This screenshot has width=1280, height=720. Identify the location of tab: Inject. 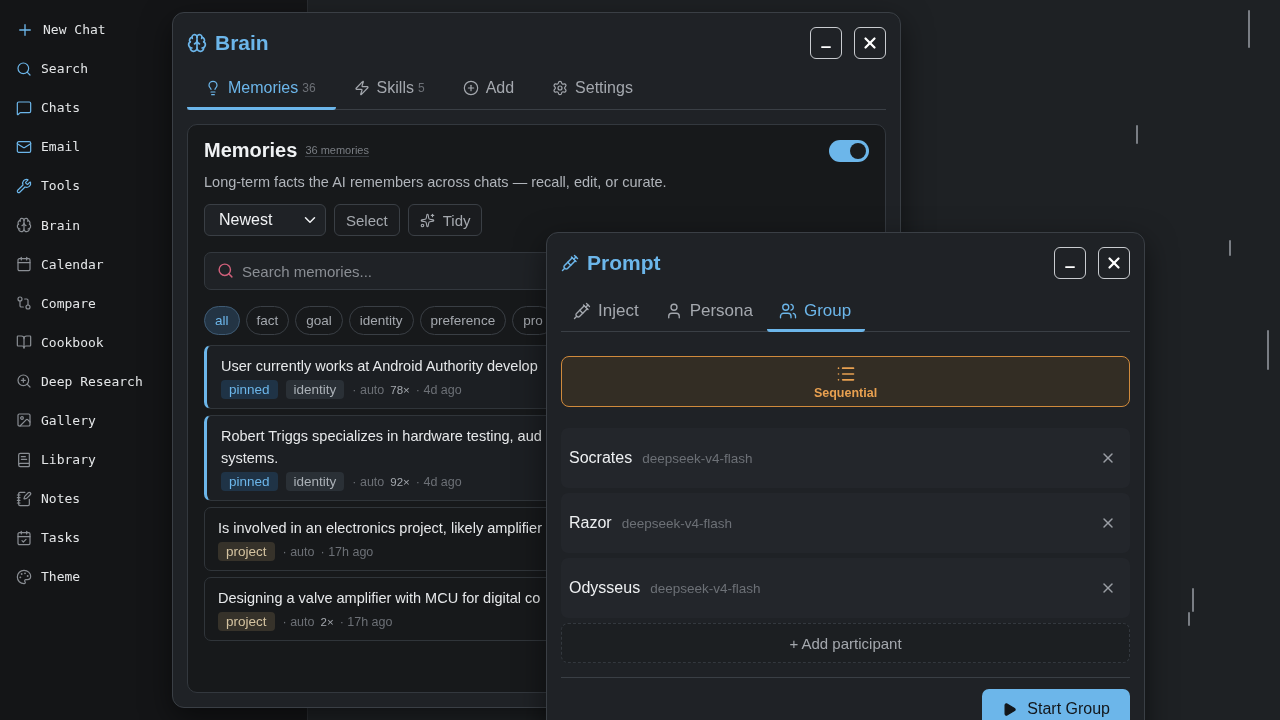
(607, 313).